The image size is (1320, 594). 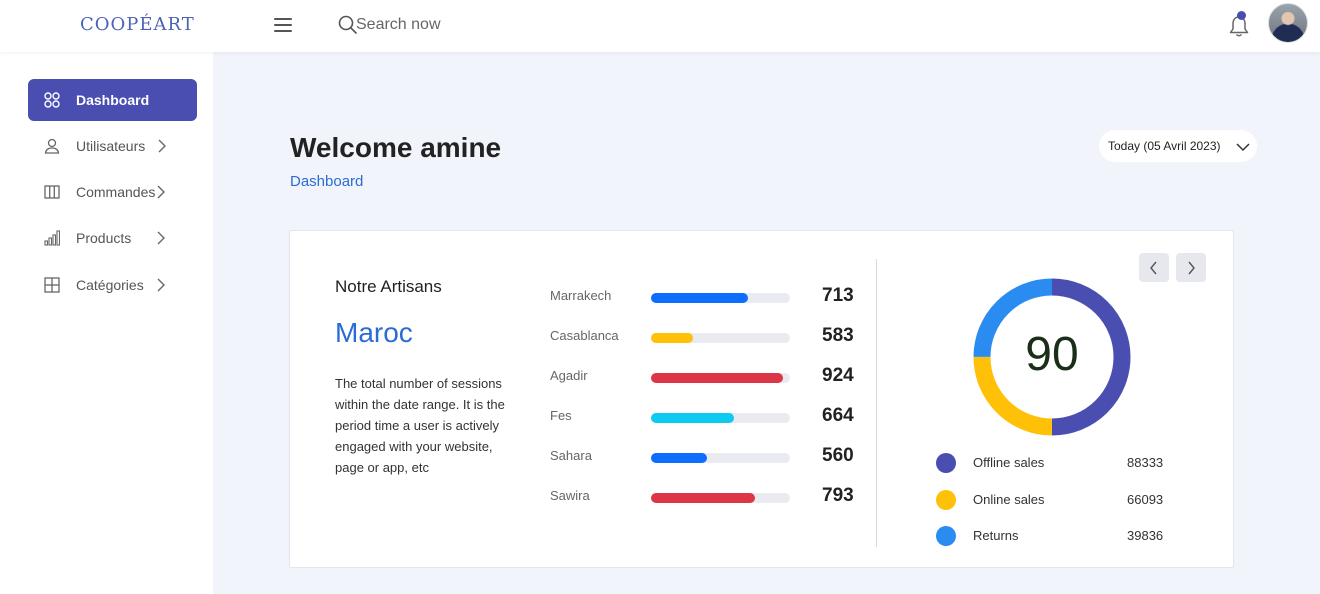 What do you see at coordinates (996, 535) in the screenshot?
I see `legend-label: Returns` at bounding box center [996, 535].